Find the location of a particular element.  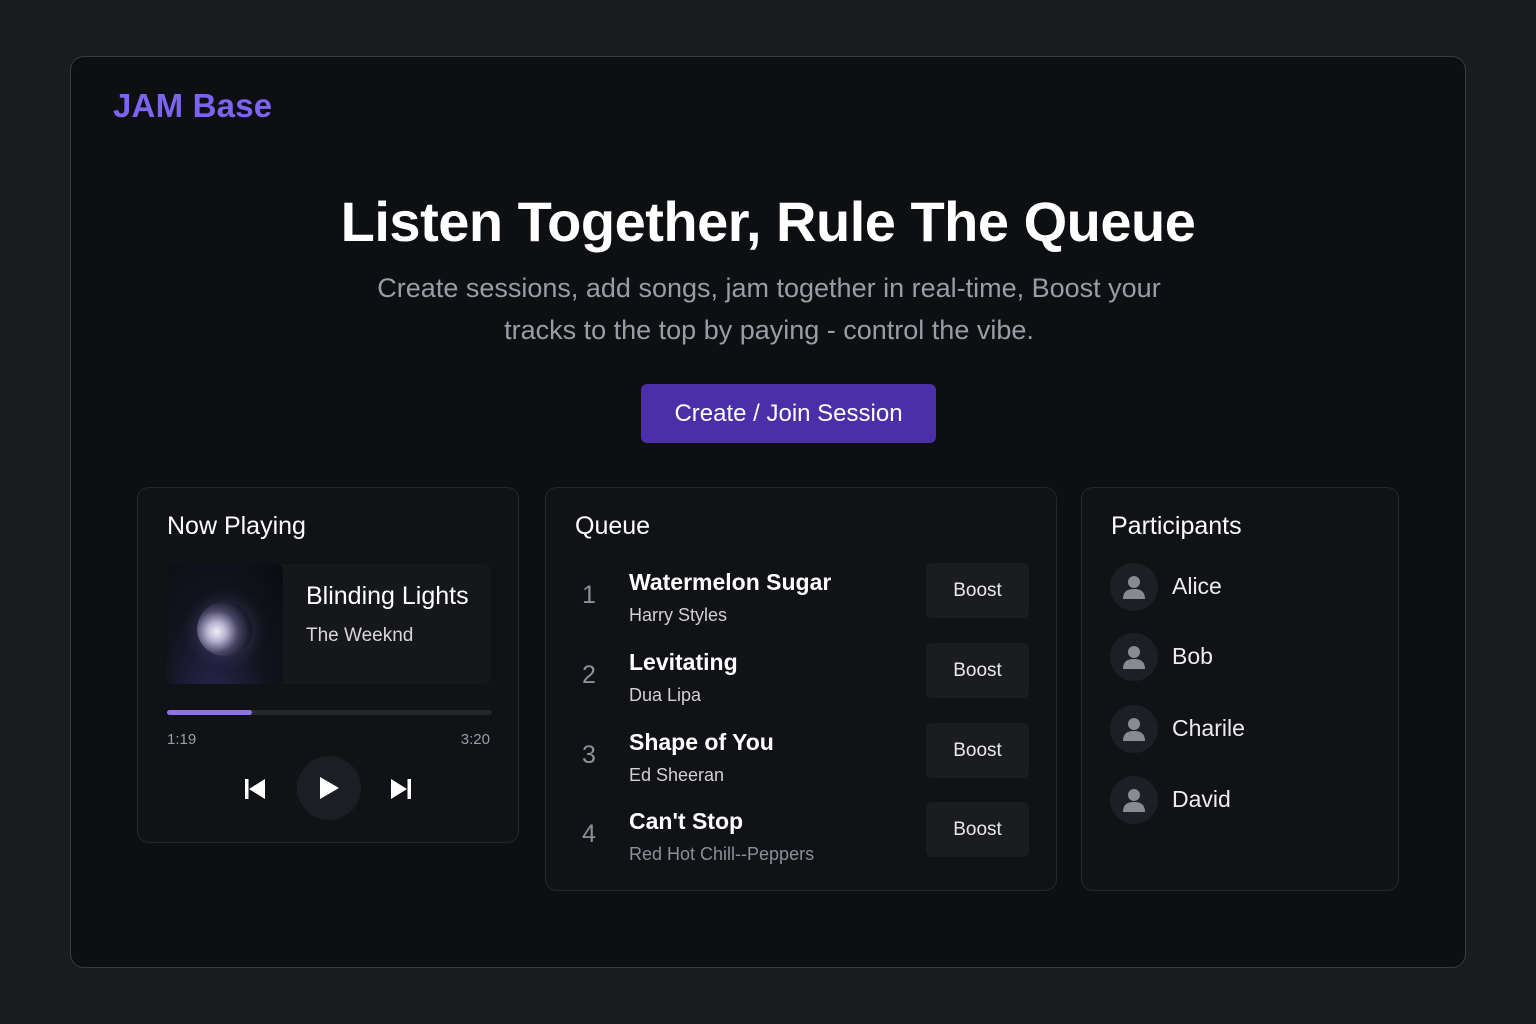

now-playing-heading: Now Playing is located at coordinates (236, 526).